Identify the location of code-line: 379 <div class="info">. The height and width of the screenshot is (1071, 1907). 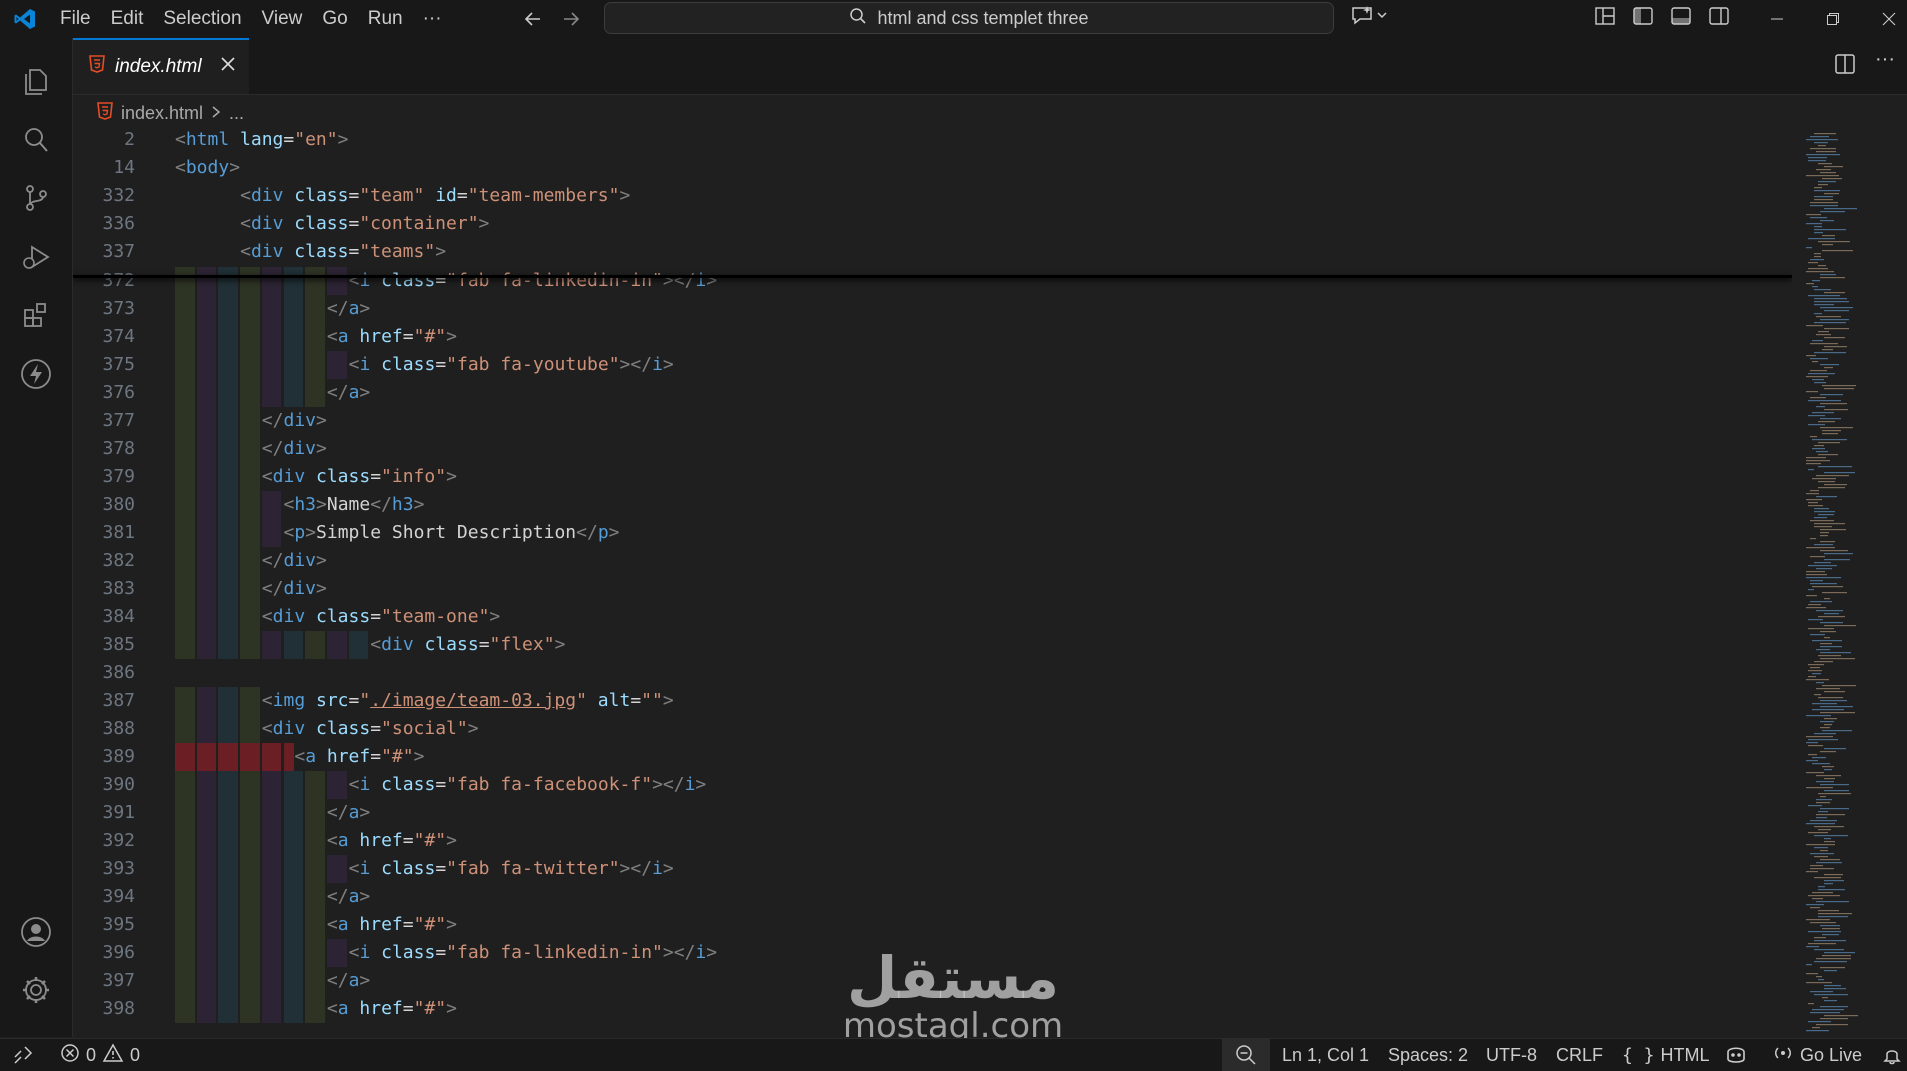
(932, 477).